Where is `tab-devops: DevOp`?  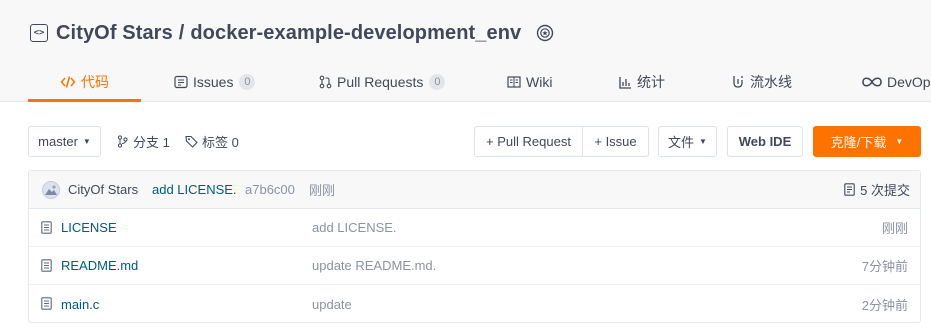 tab-devops: DevOp is located at coordinates (896, 82).